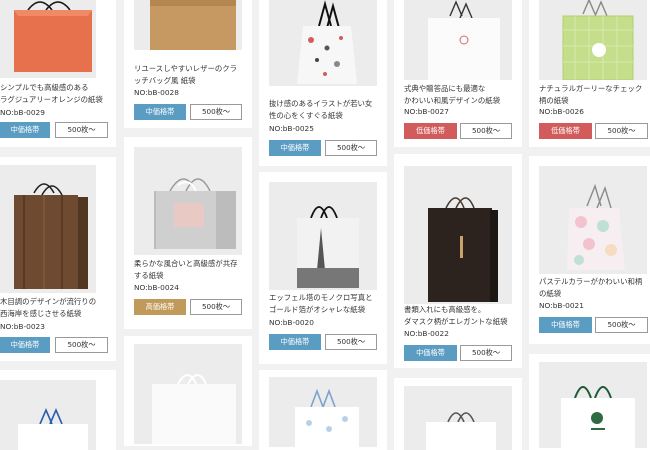  I want to click on product-code: NO:bB-0027, so click(426, 111).